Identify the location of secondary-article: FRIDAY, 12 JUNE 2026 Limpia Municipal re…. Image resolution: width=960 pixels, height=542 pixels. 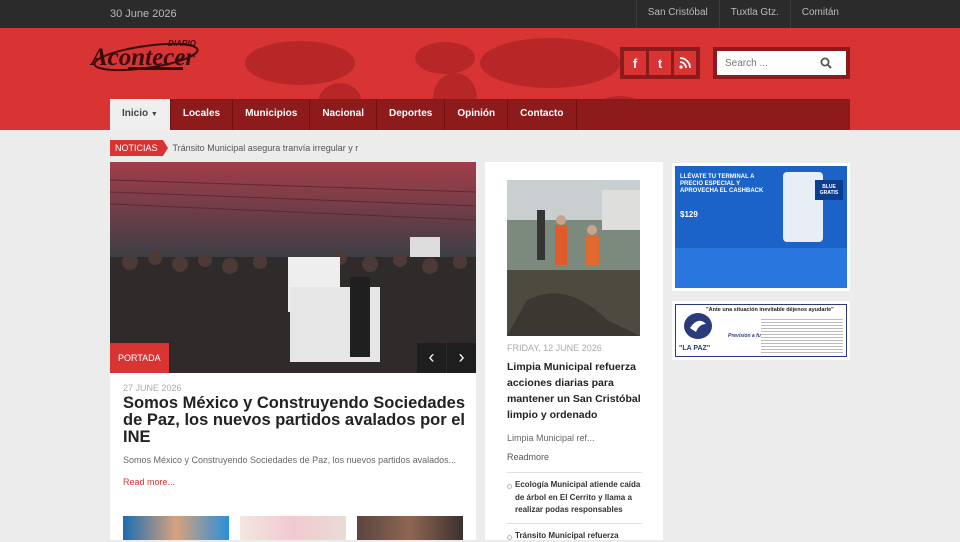
(574, 351).